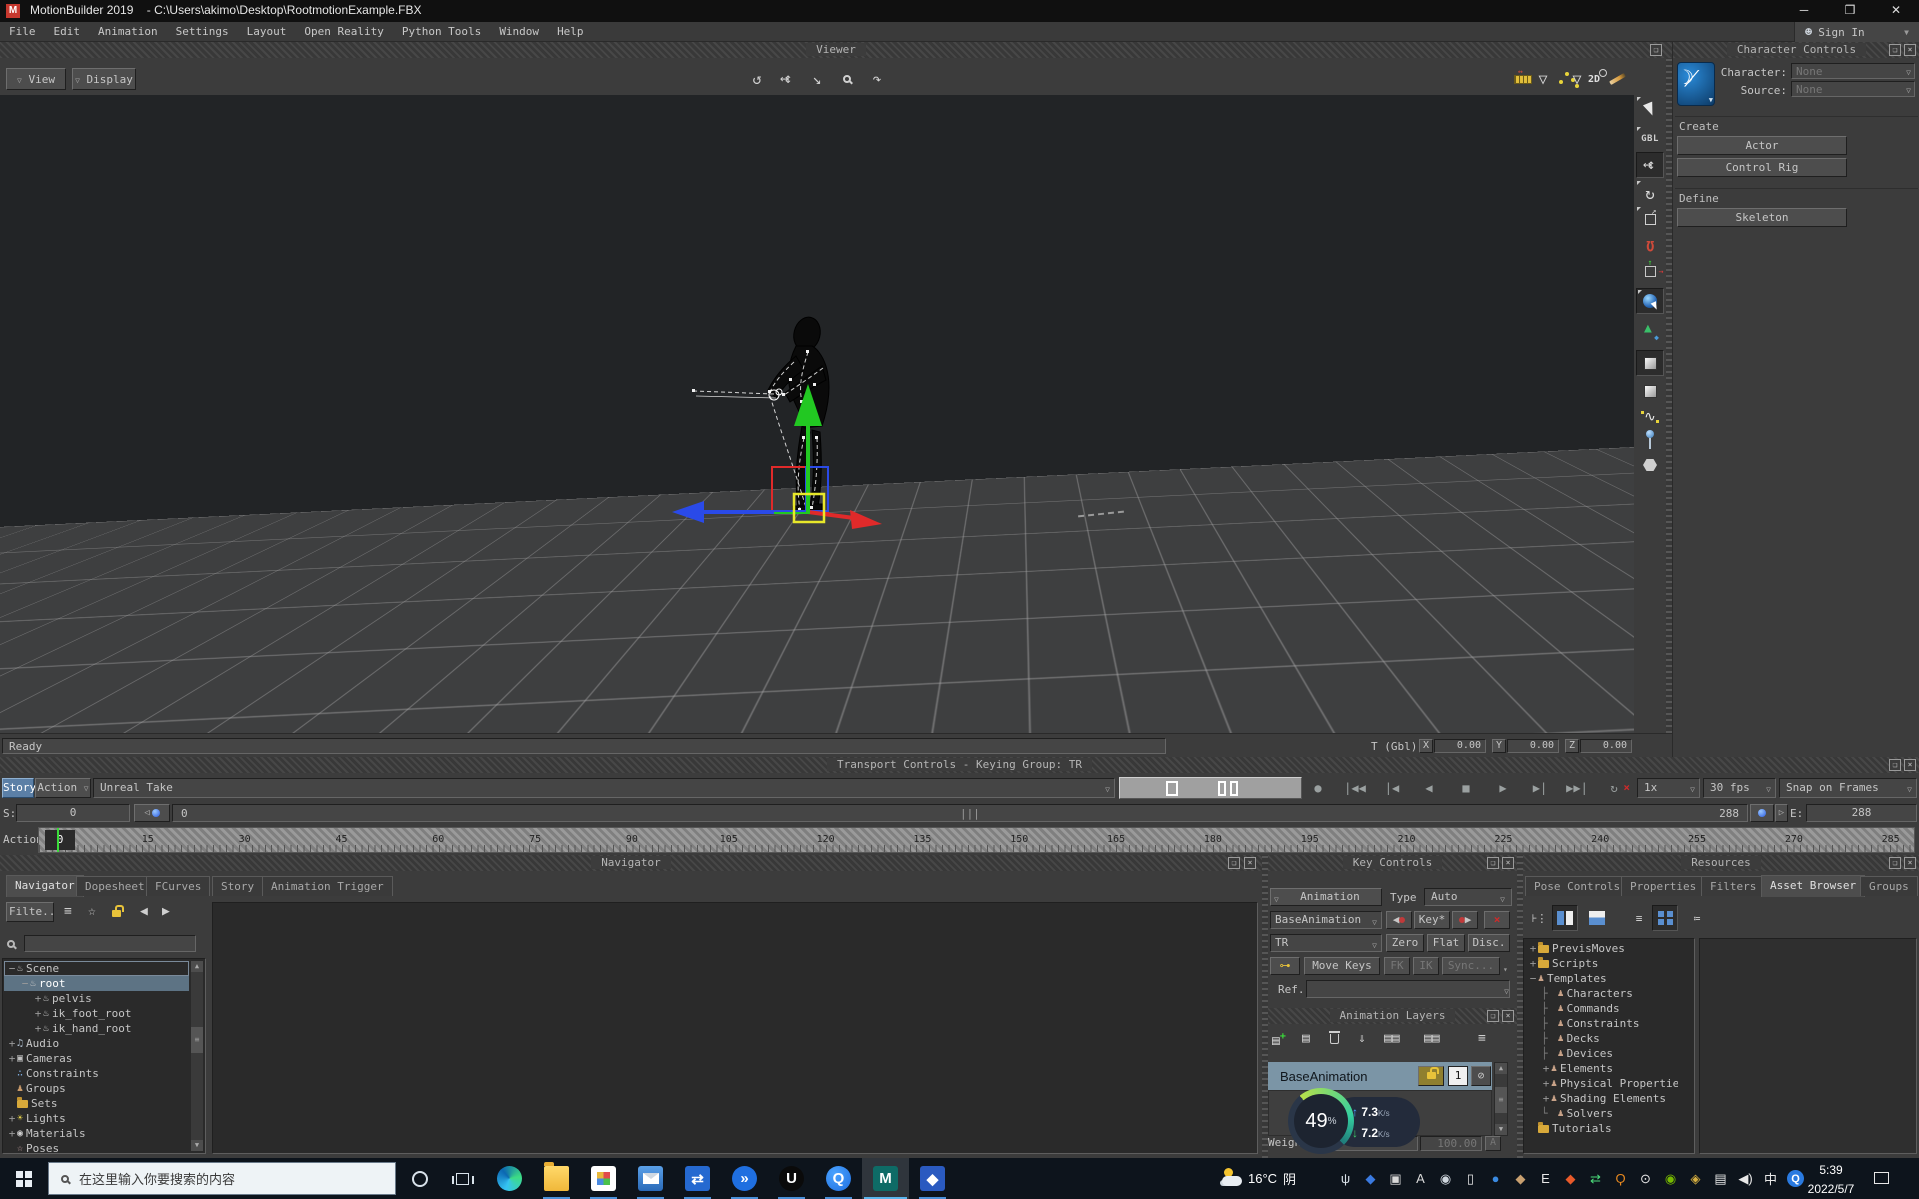 The image size is (1919, 1199). I want to click on menu-file: File, so click(22, 32).